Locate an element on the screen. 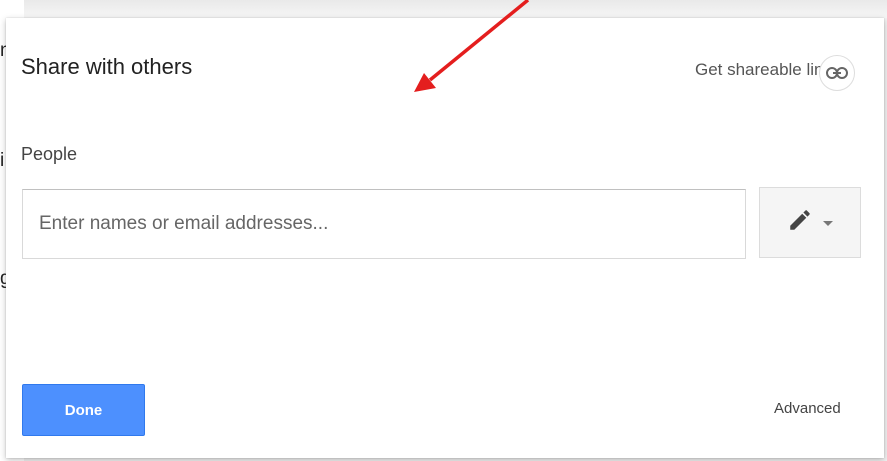 The width and height of the screenshot is (887, 461). people-input is located at coordinates (384, 224).